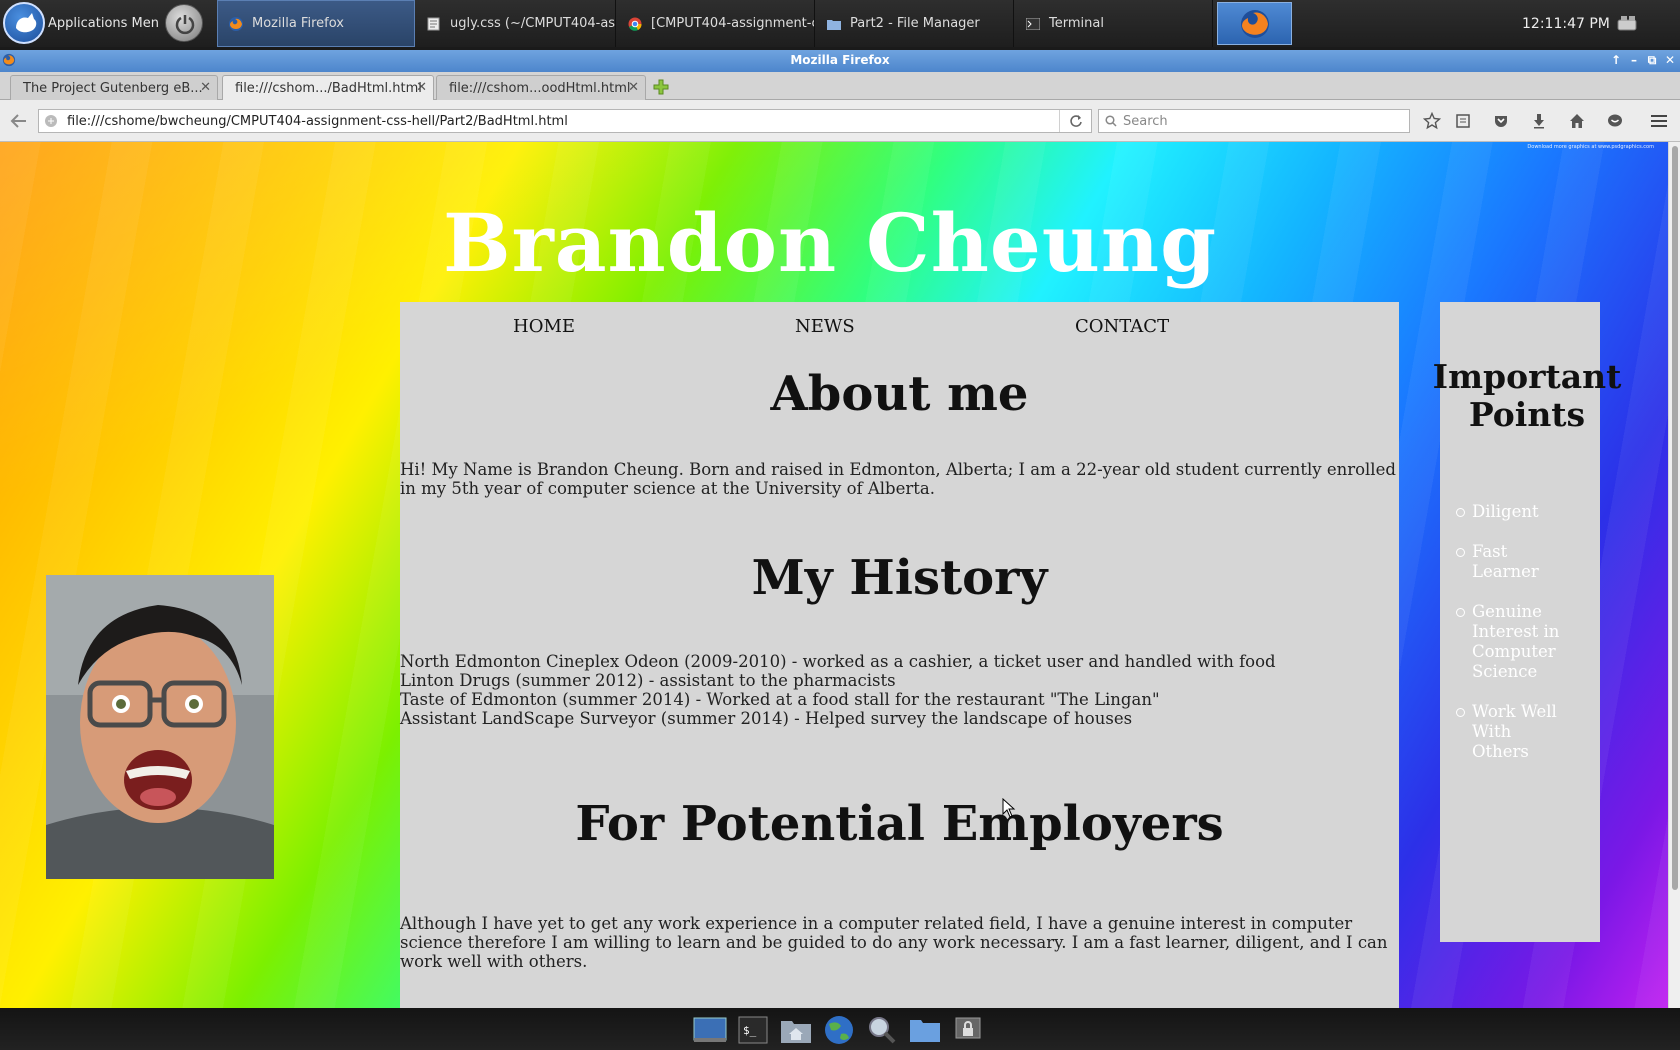  What do you see at coordinates (184, 23) in the screenshot?
I see `power-icon` at bounding box center [184, 23].